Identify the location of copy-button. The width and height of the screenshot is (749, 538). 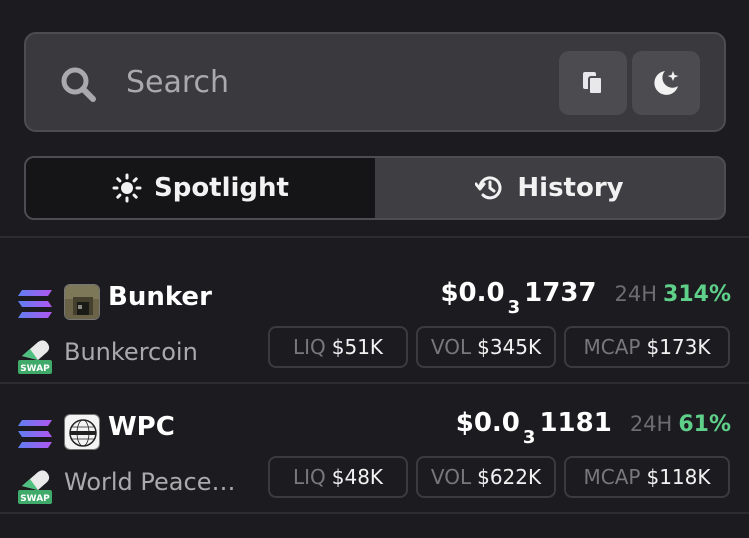
(593, 83).